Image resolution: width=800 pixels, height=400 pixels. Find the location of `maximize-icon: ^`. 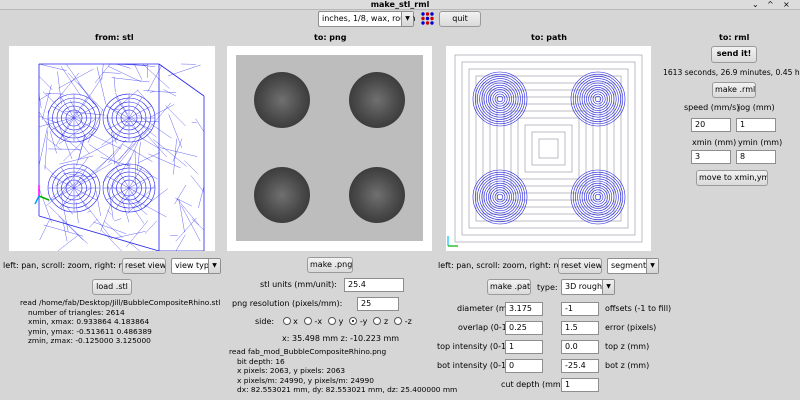

maximize-icon: ^ is located at coordinates (770, 5).